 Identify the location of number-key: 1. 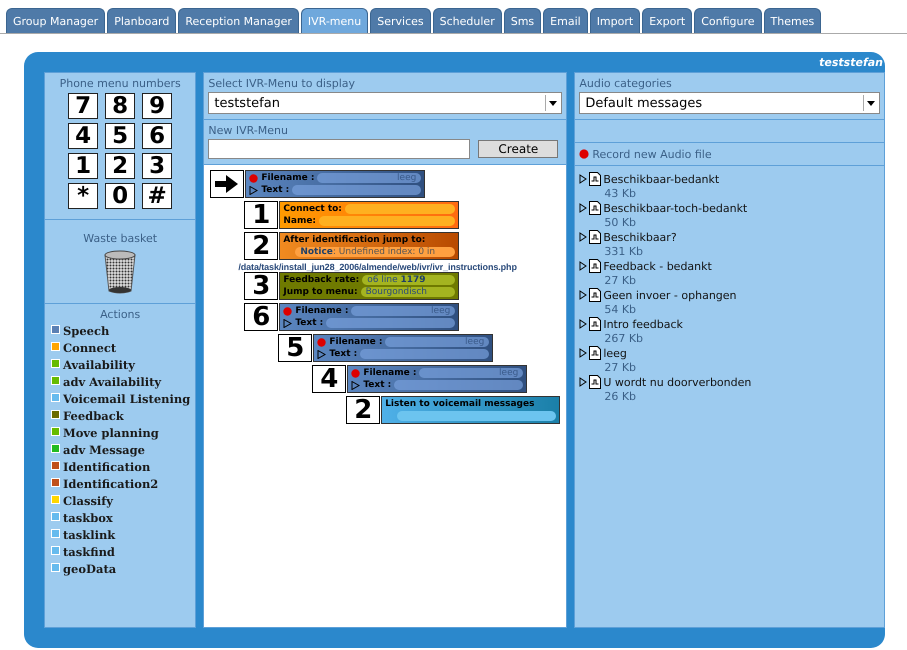
(83, 166).